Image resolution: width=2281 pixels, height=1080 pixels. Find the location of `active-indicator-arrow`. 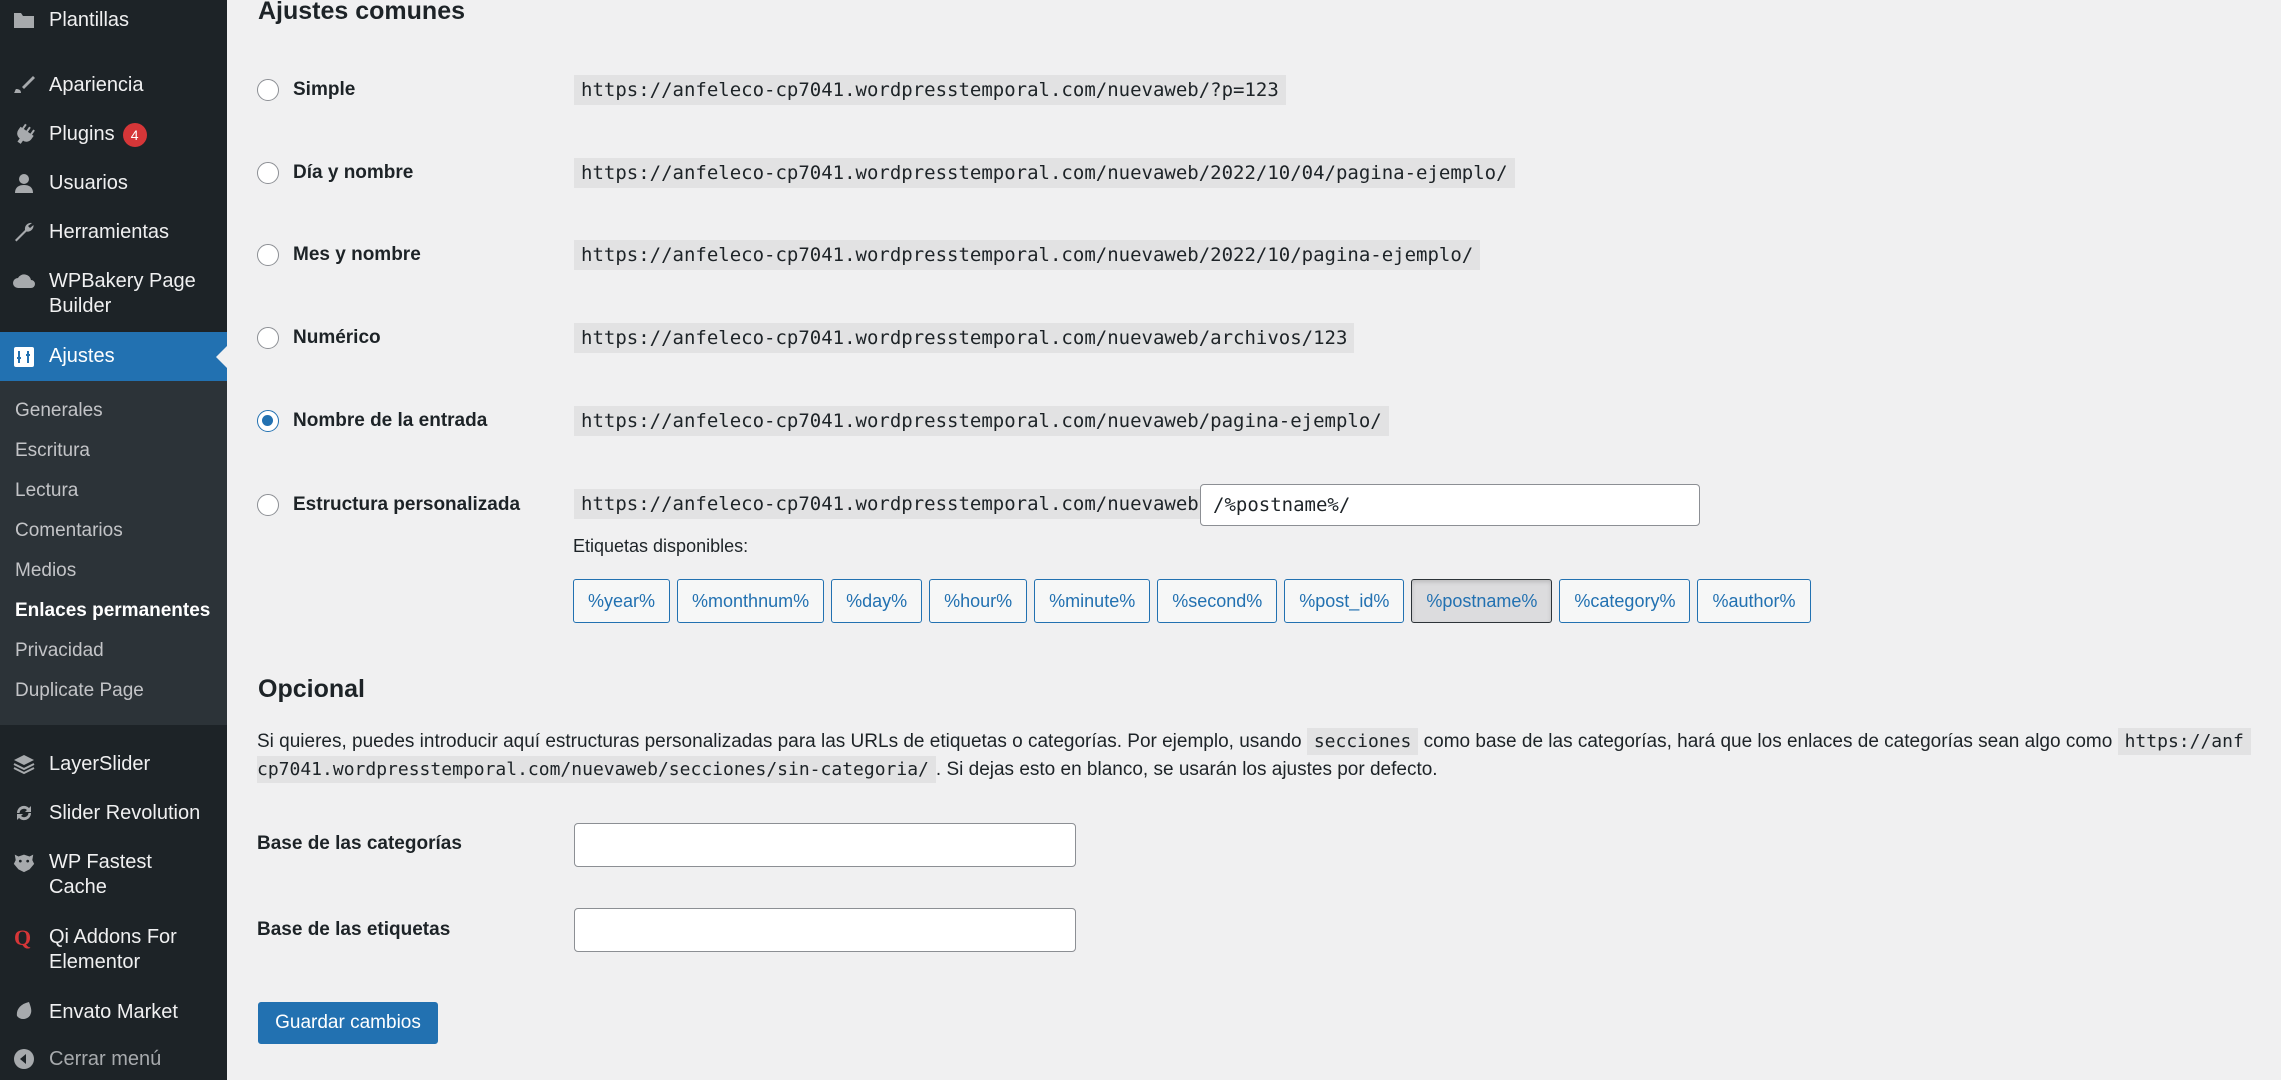

active-indicator-arrow is located at coordinates (221, 356).